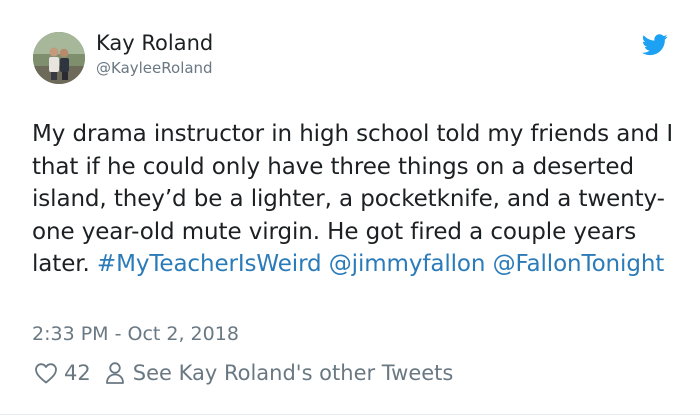 The height and width of the screenshot is (415, 700). What do you see at coordinates (59, 58) in the screenshot?
I see `avatar` at bounding box center [59, 58].